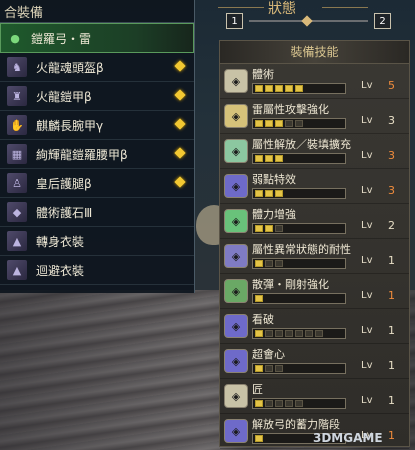 The height and width of the screenshot is (450, 415). I want to click on status-pager: 1 2, so click(308, 21).